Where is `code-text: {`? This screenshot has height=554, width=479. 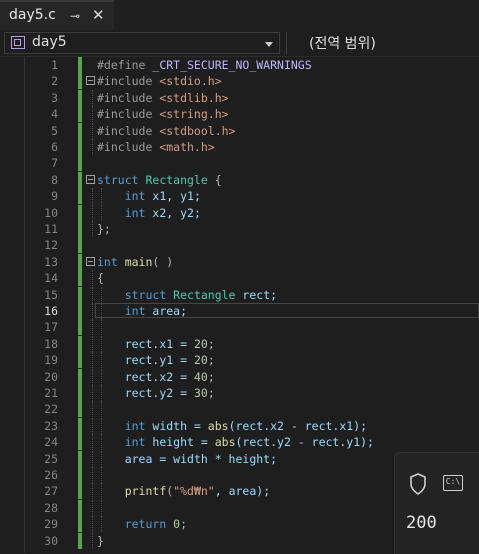
code-text: { is located at coordinates (100, 278).